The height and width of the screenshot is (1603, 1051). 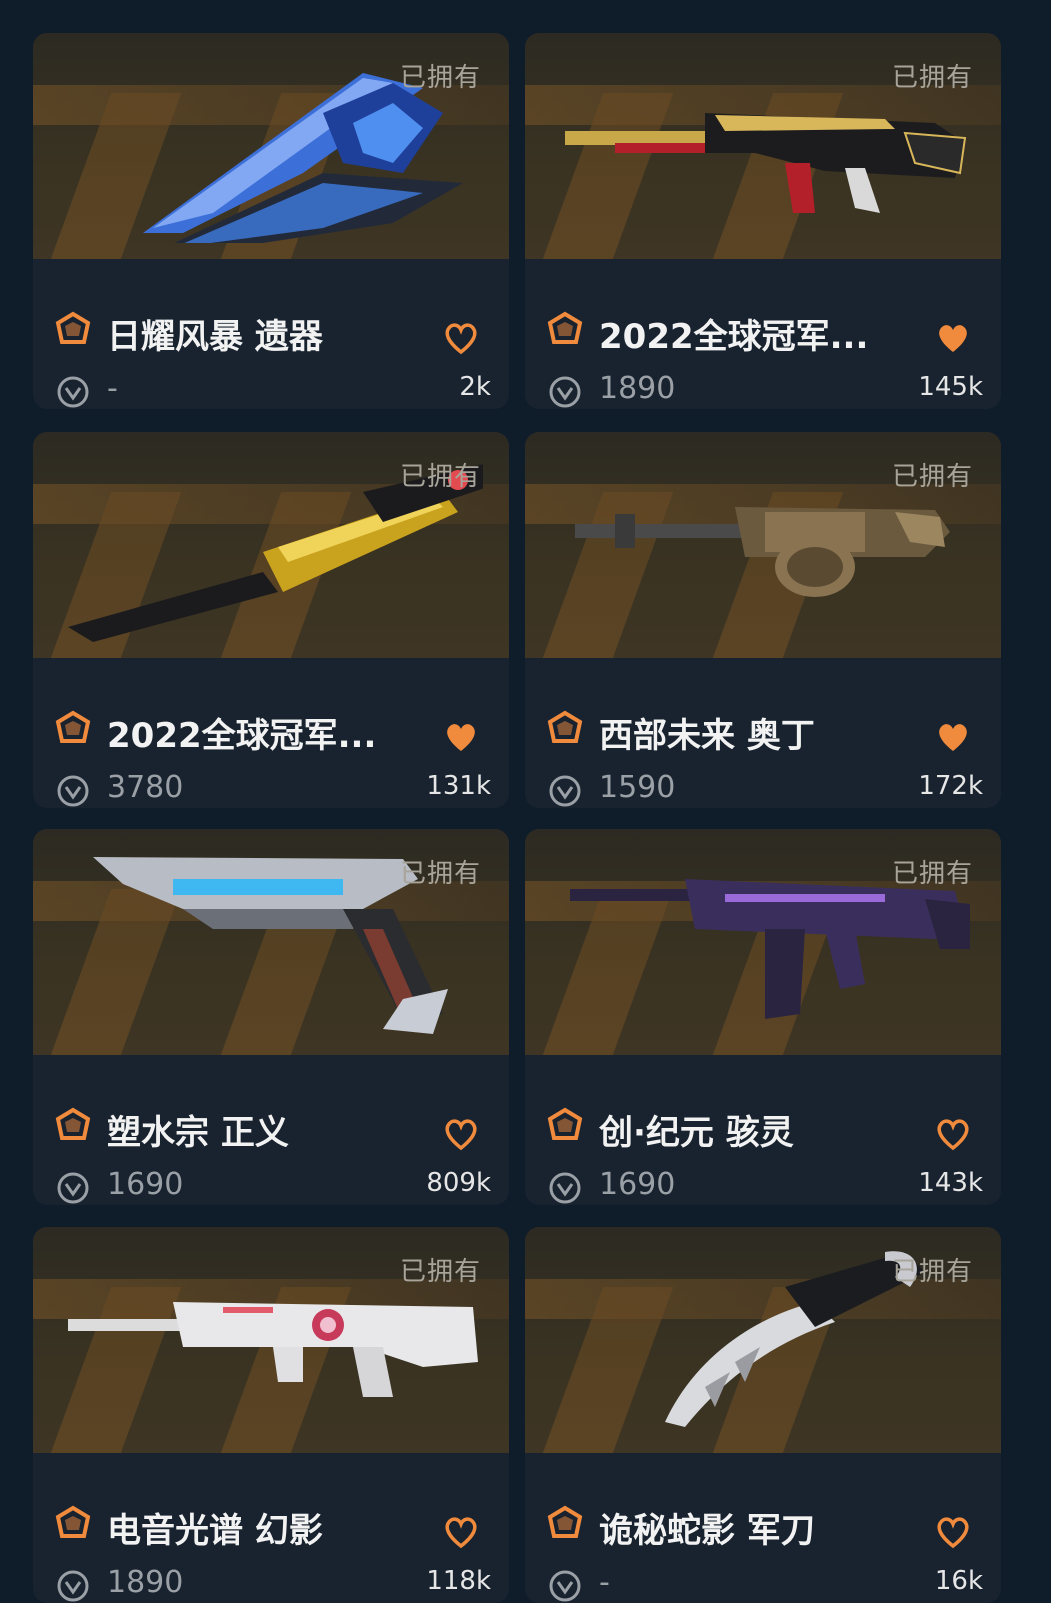 What do you see at coordinates (475, 387) in the screenshot?
I see `like-count: 2k` at bounding box center [475, 387].